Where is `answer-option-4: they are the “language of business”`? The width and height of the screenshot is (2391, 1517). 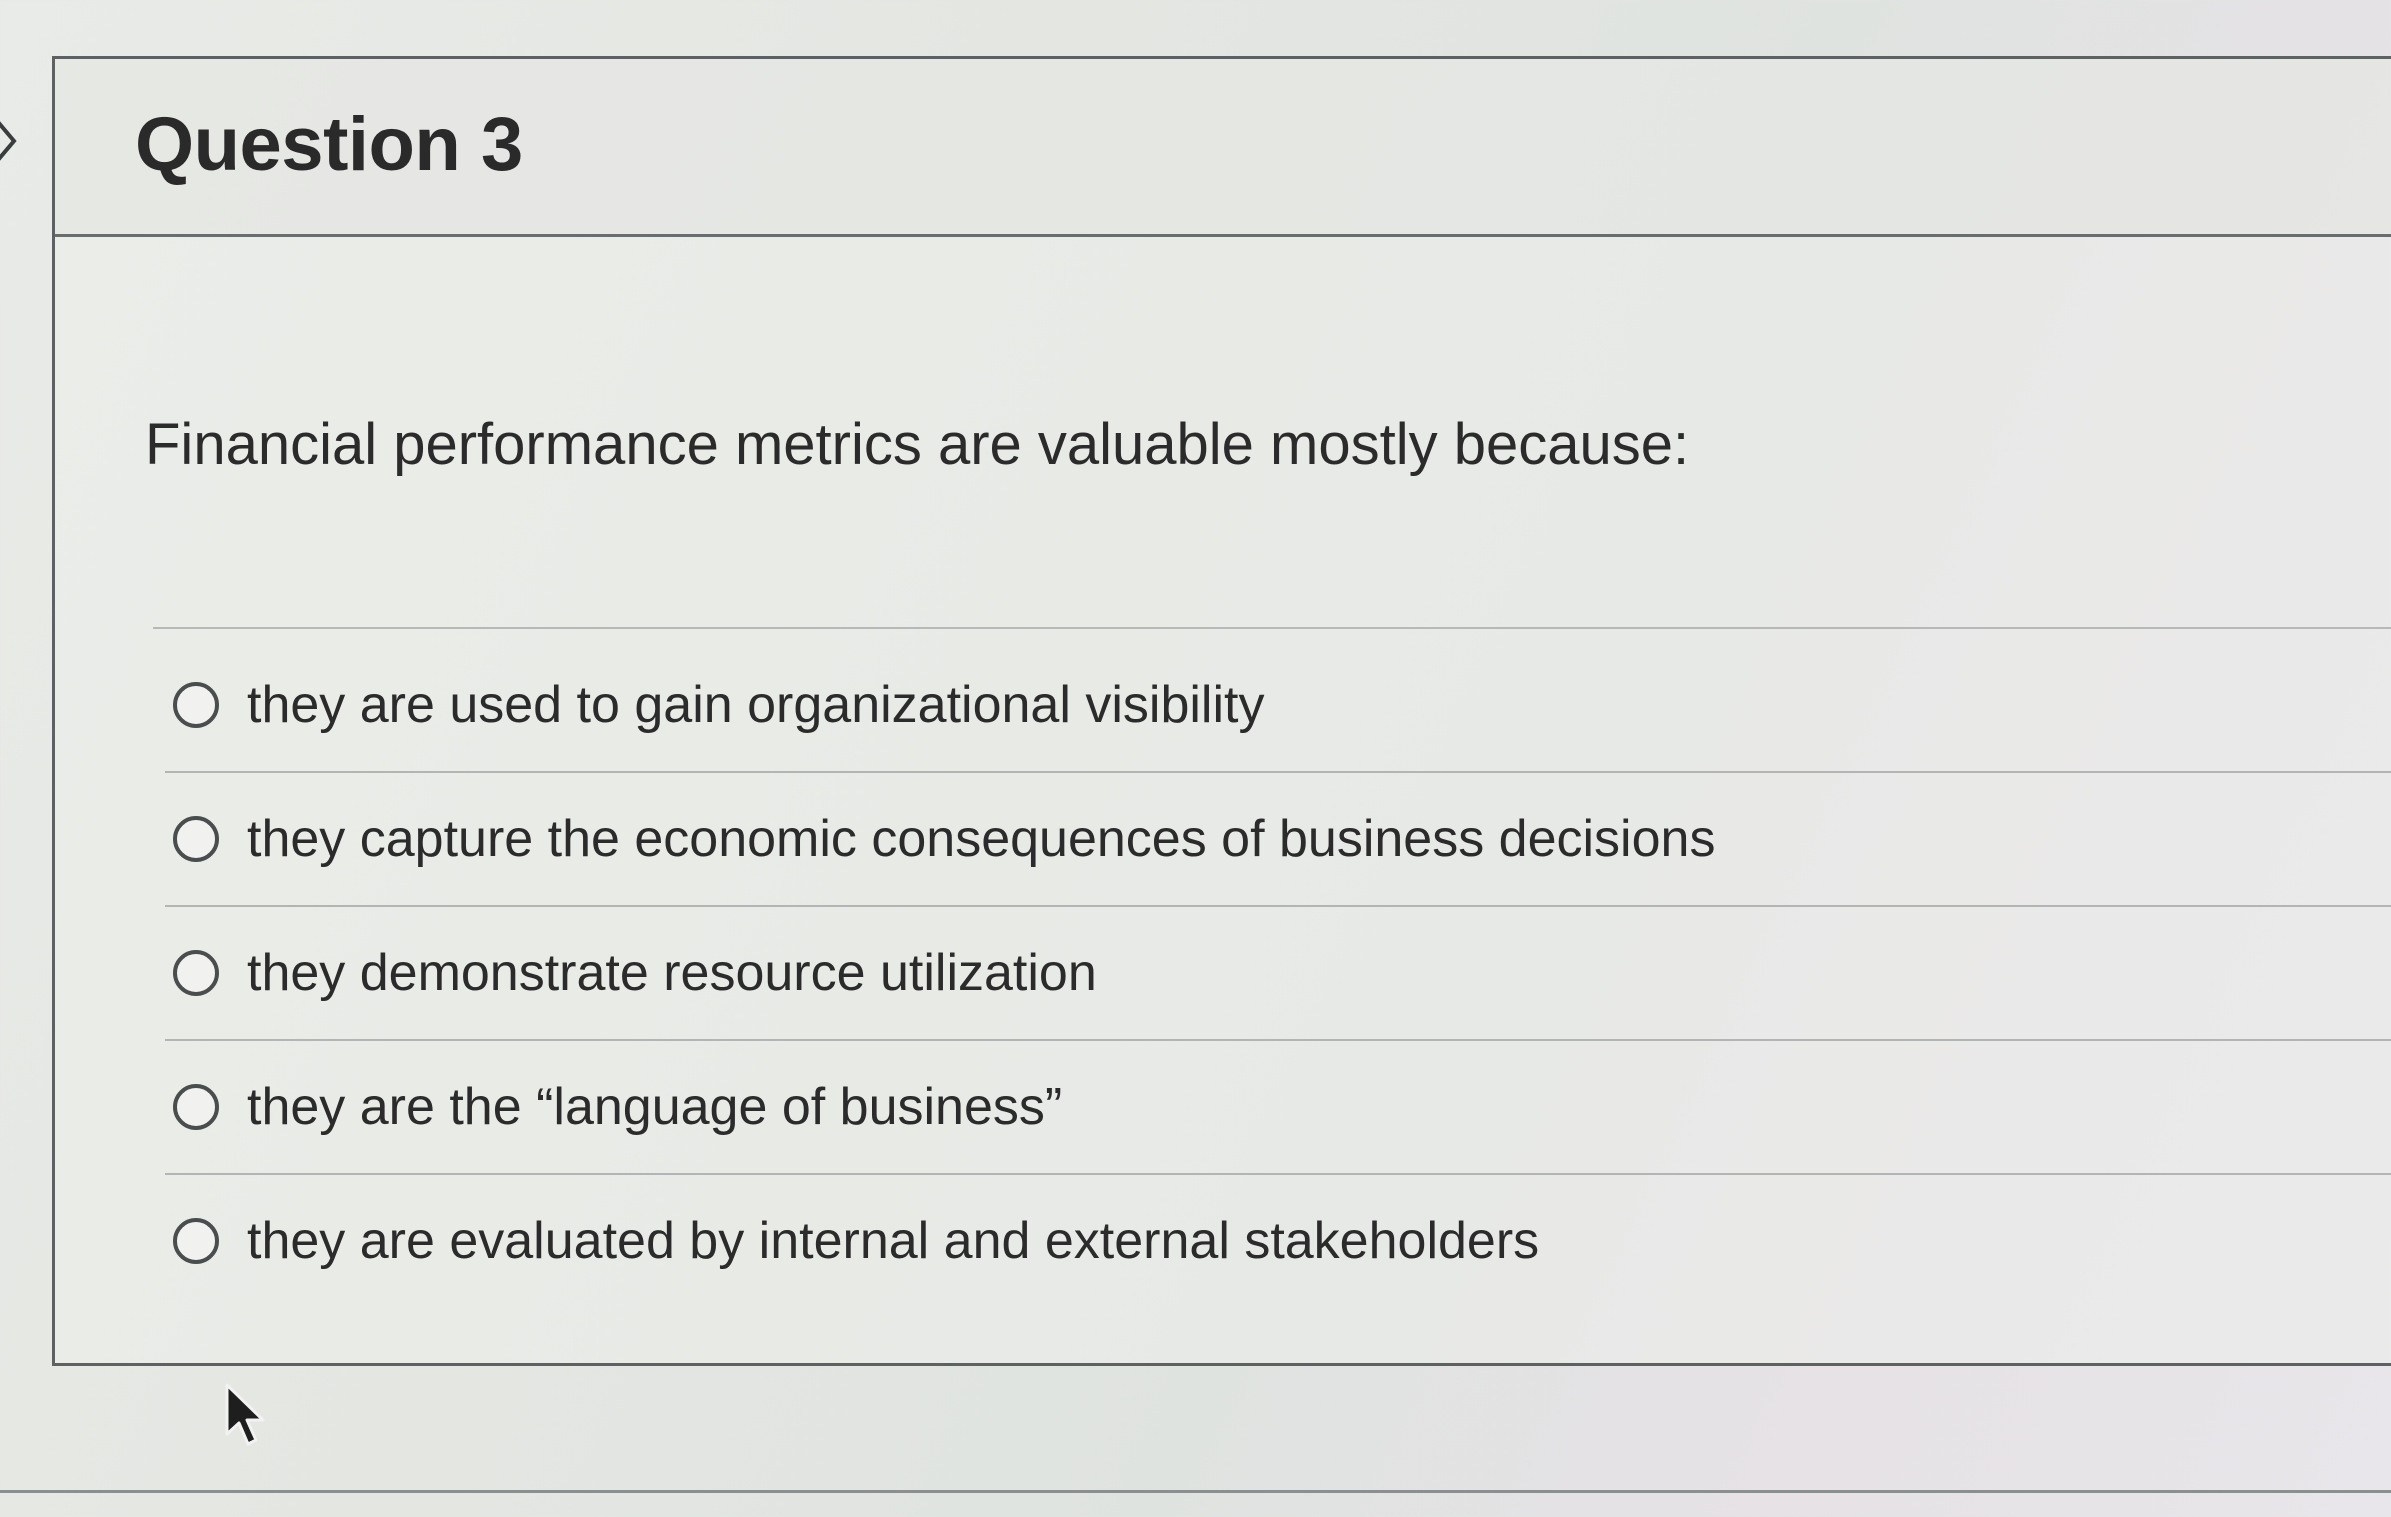 answer-option-4: they are the “language of business” is located at coordinates (1278, 1108).